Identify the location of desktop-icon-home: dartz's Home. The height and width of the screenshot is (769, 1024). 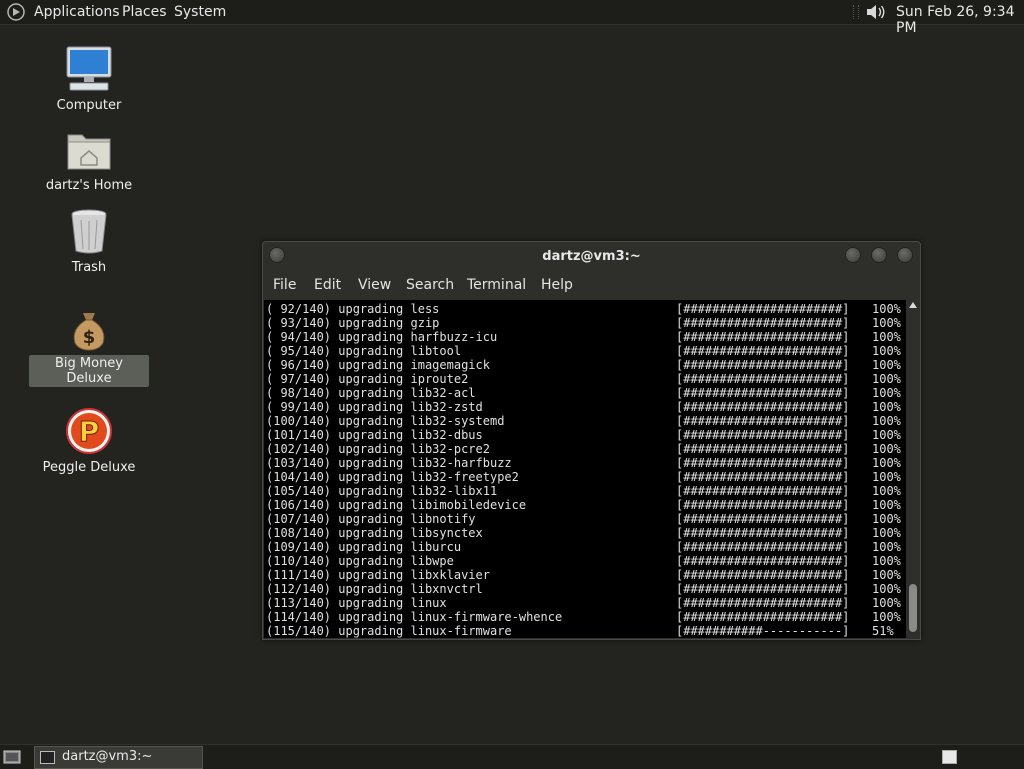
(89, 160).